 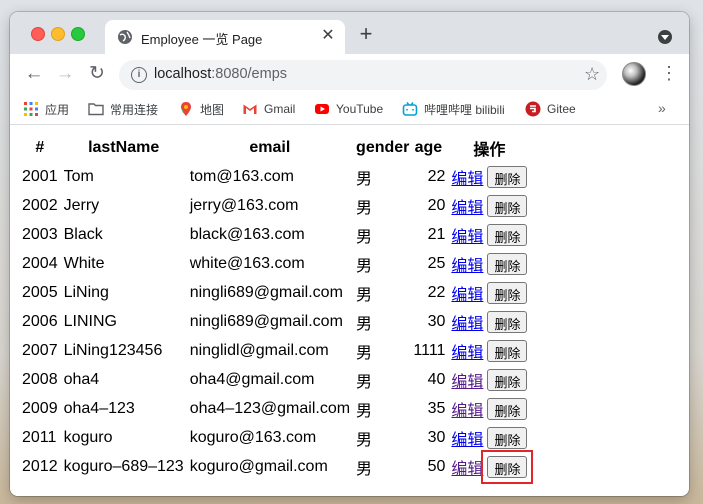 I want to click on forward-button: →, so click(x=65, y=74).